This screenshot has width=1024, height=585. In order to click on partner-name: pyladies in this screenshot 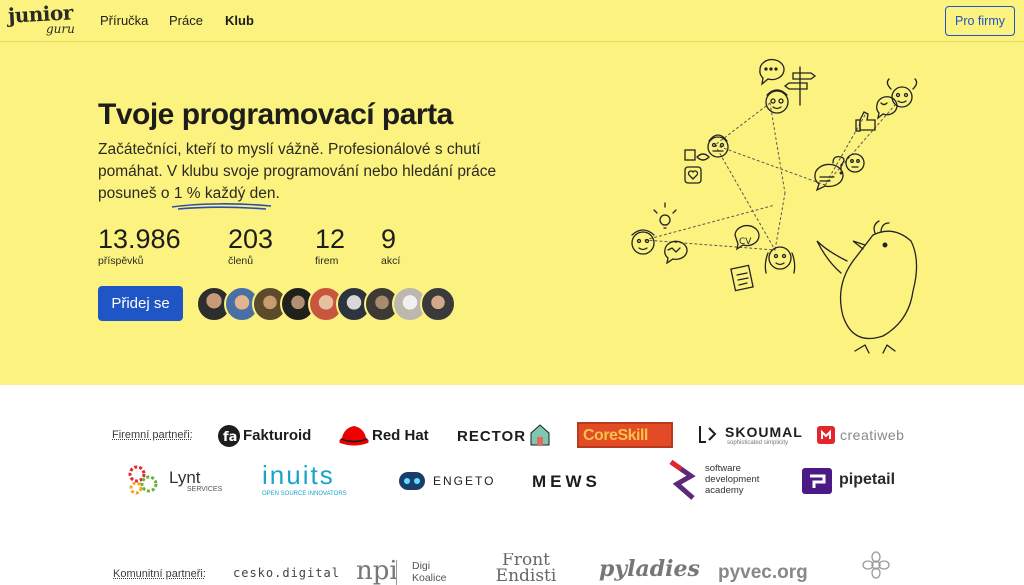, I will do `click(649, 569)`.